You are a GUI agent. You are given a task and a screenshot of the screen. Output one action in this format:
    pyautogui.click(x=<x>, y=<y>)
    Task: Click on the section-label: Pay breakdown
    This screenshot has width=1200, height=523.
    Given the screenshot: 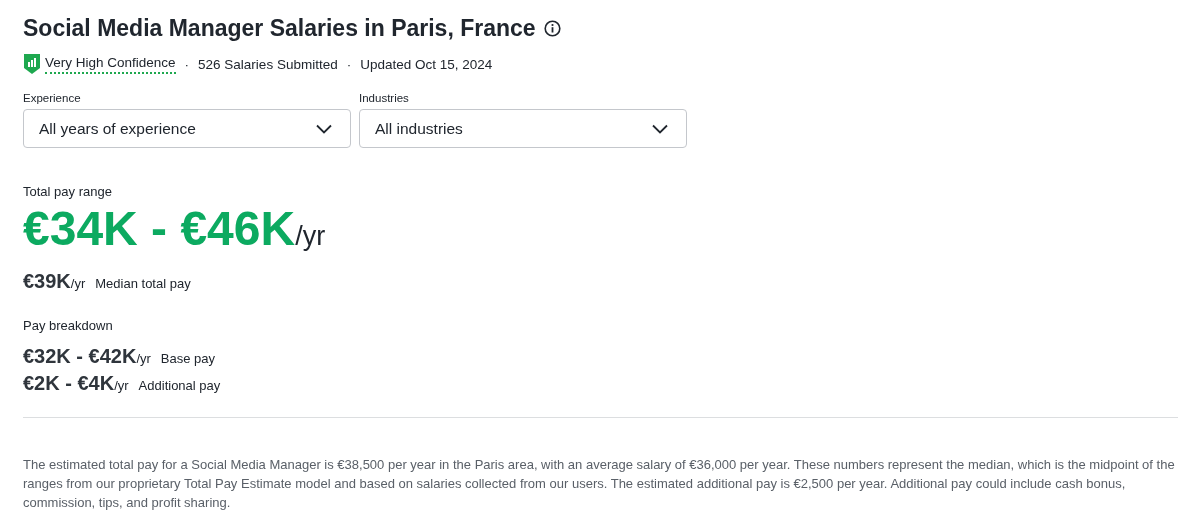 What is the action you would take?
    pyautogui.click(x=68, y=325)
    